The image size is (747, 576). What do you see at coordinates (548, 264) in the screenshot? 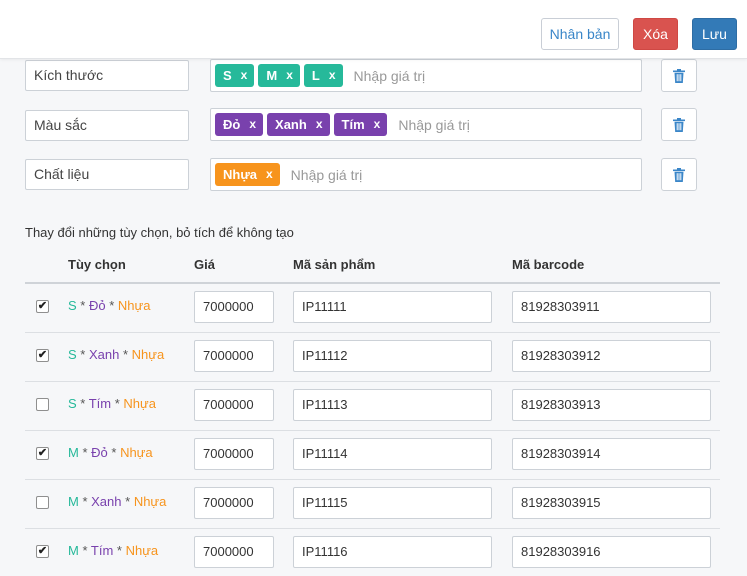
I see `header-barcode: Mã barcode` at bounding box center [548, 264].